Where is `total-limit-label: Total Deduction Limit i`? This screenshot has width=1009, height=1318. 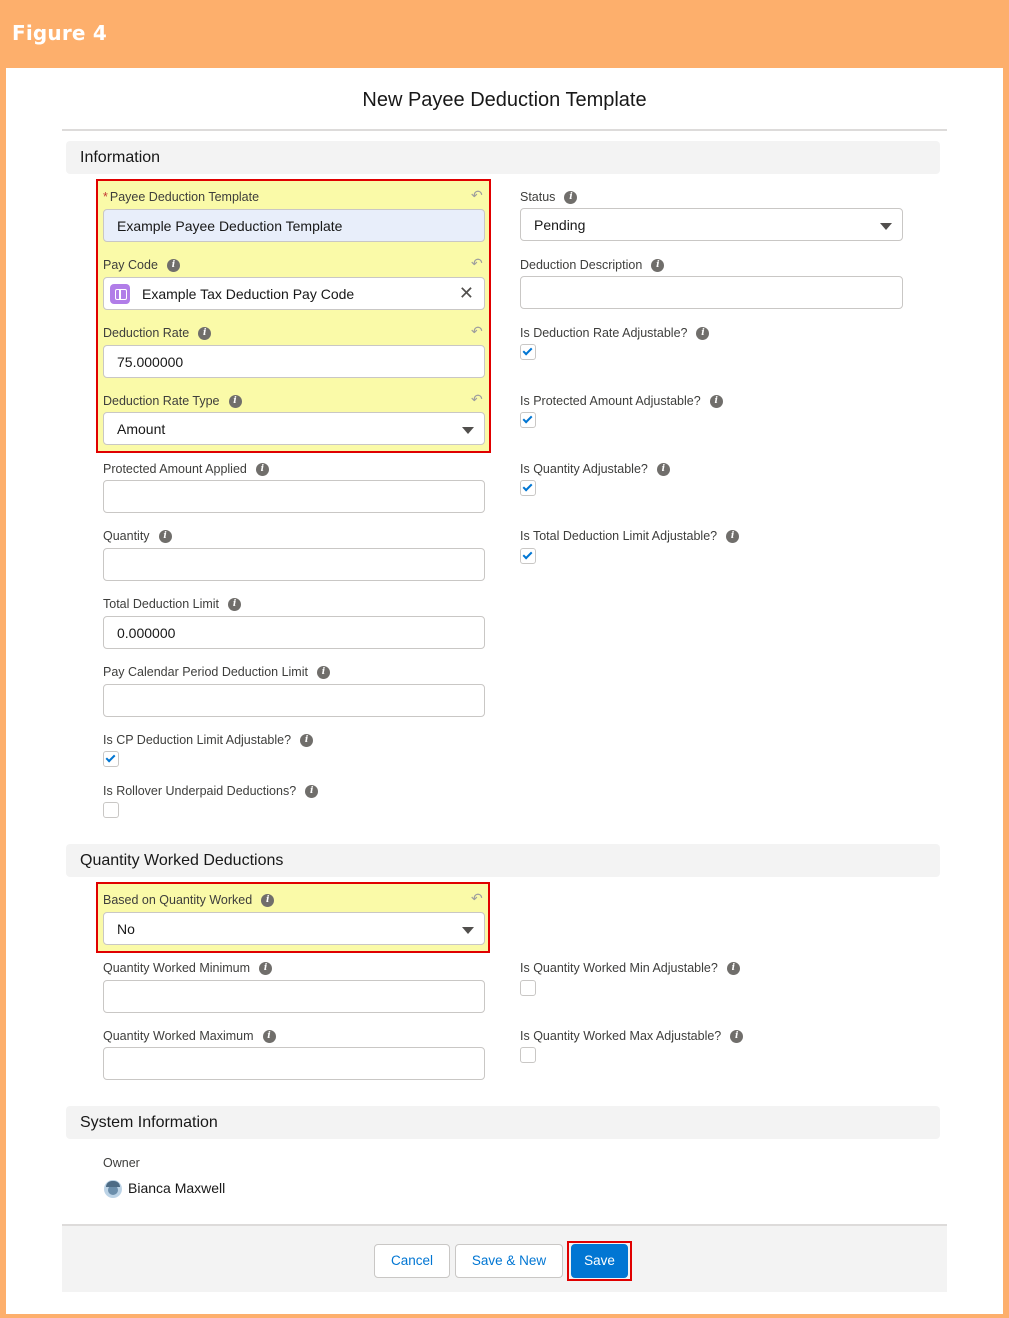 total-limit-label: Total Deduction Limit i is located at coordinates (172, 604).